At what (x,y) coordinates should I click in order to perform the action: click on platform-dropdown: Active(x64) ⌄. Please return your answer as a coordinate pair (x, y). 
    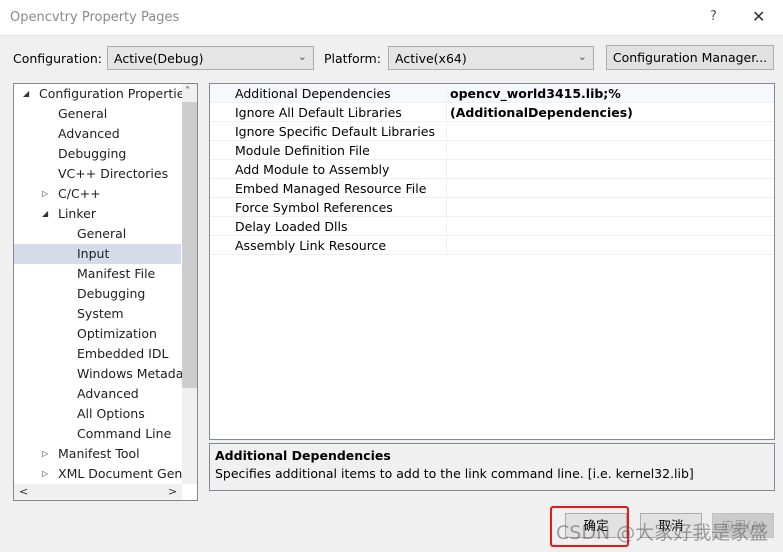
    Looking at the image, I should click on (491, 58).